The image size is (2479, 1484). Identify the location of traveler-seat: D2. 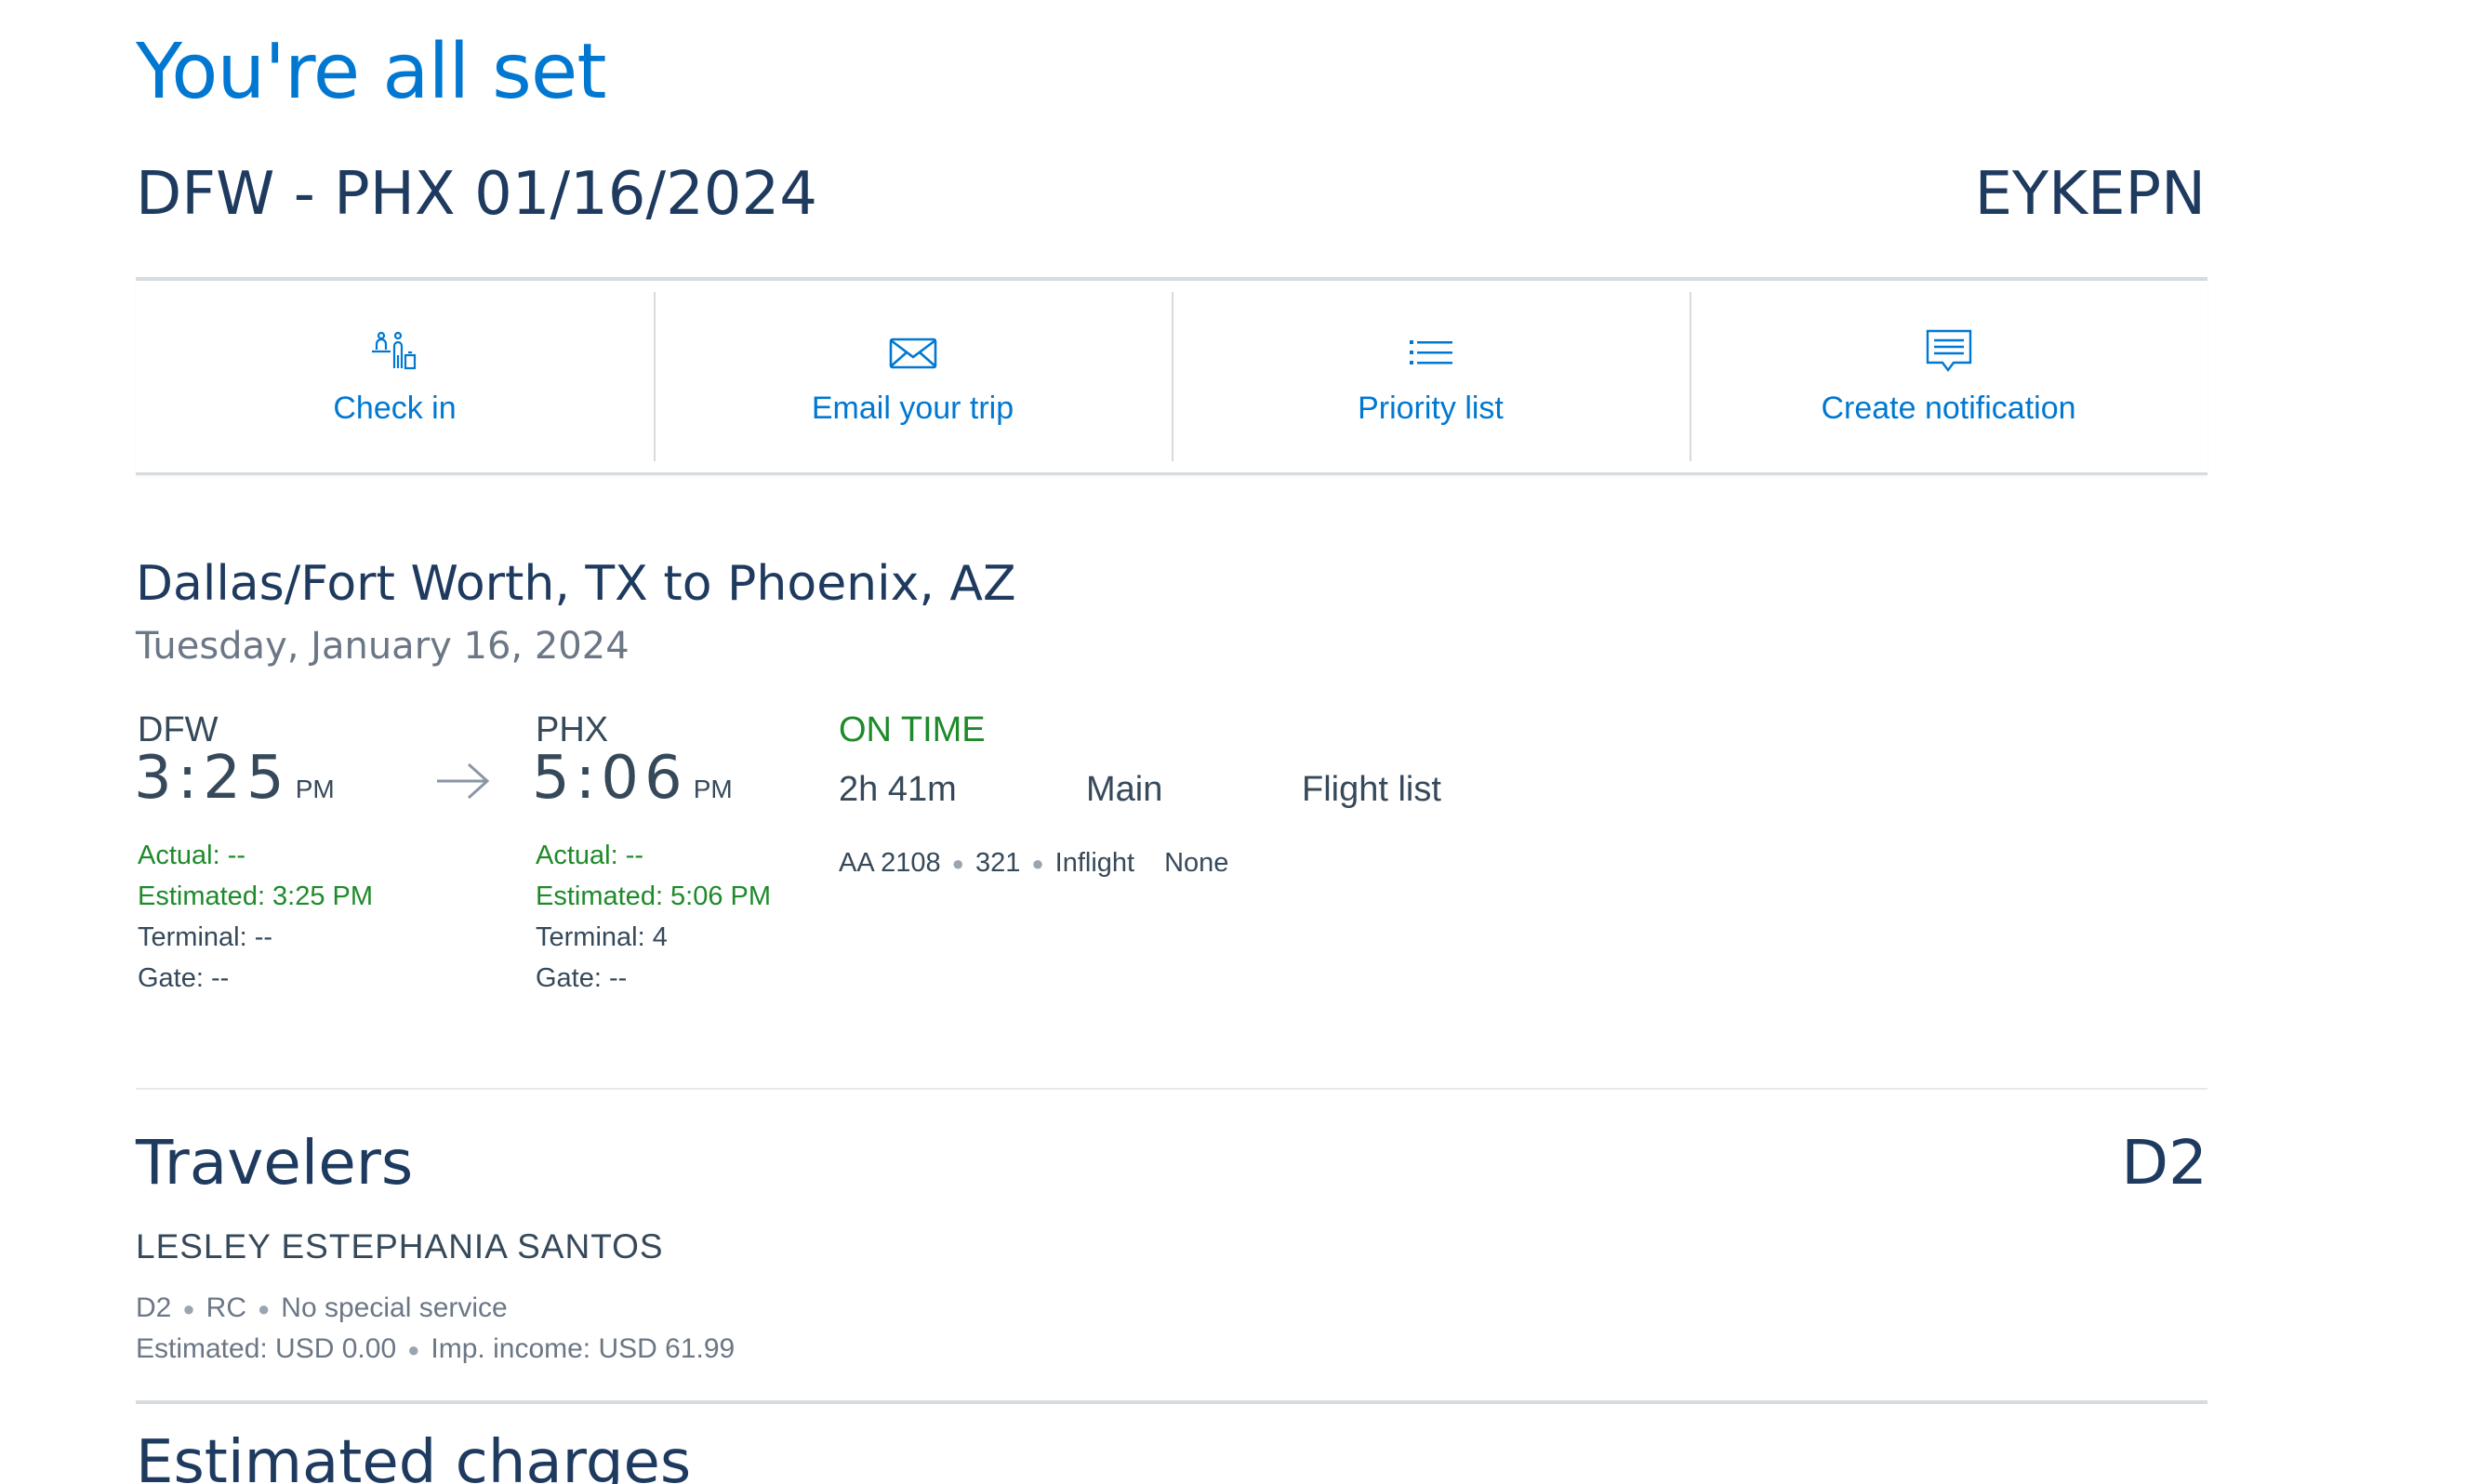
(154, 1307).